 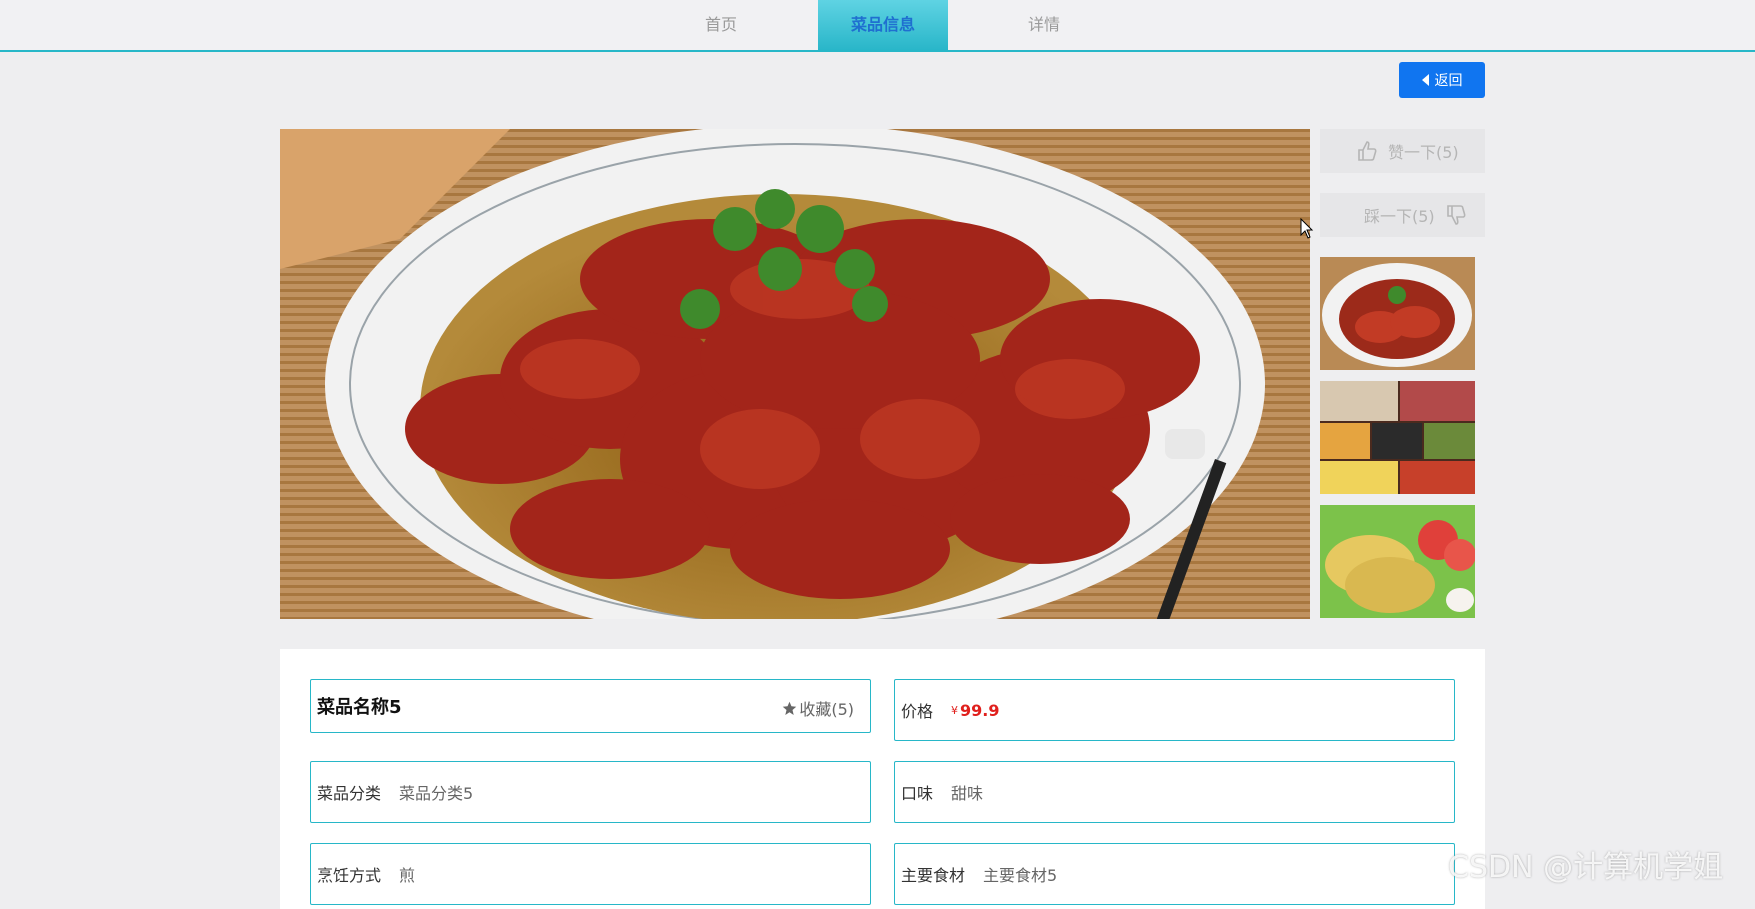 I want to click on thumbnail-crayfish, so click(x=1397, y=313).